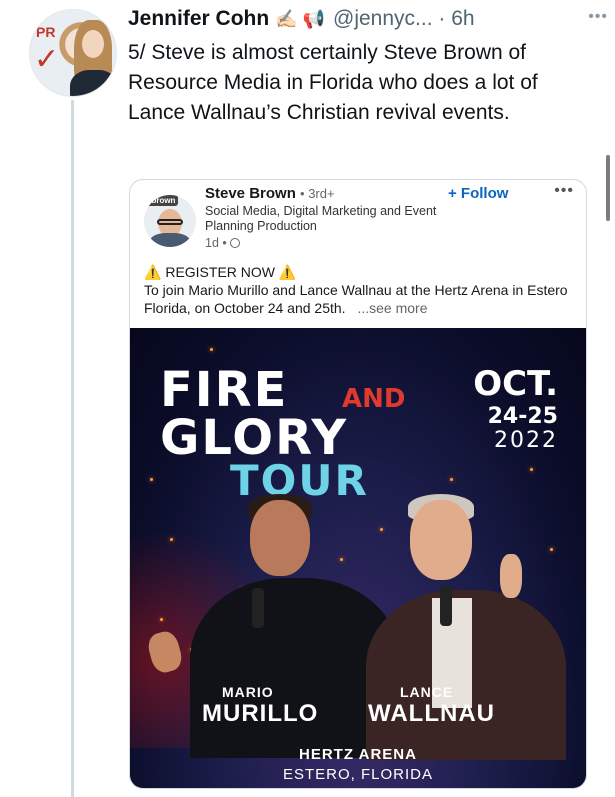 This screenshot has height=797, width=615. Describe the element at coordinates (478, 193) in the screenshot. I see `follow-button: + Follow` at that location.